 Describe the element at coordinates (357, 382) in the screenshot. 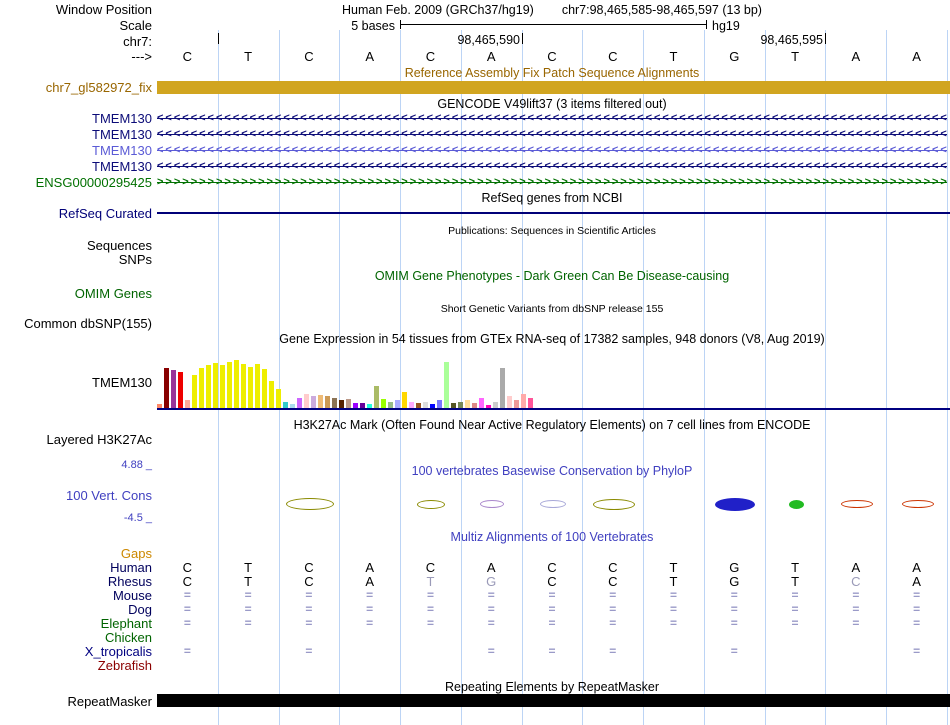

I see `gtex-expression-chart` at that location.